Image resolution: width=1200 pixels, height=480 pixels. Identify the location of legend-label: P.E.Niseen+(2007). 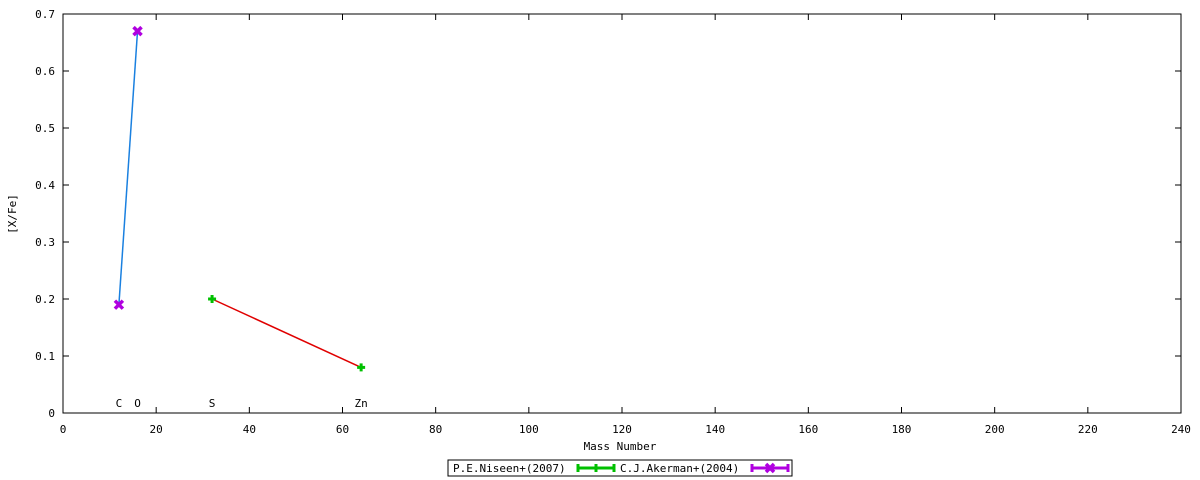
(509, 468).